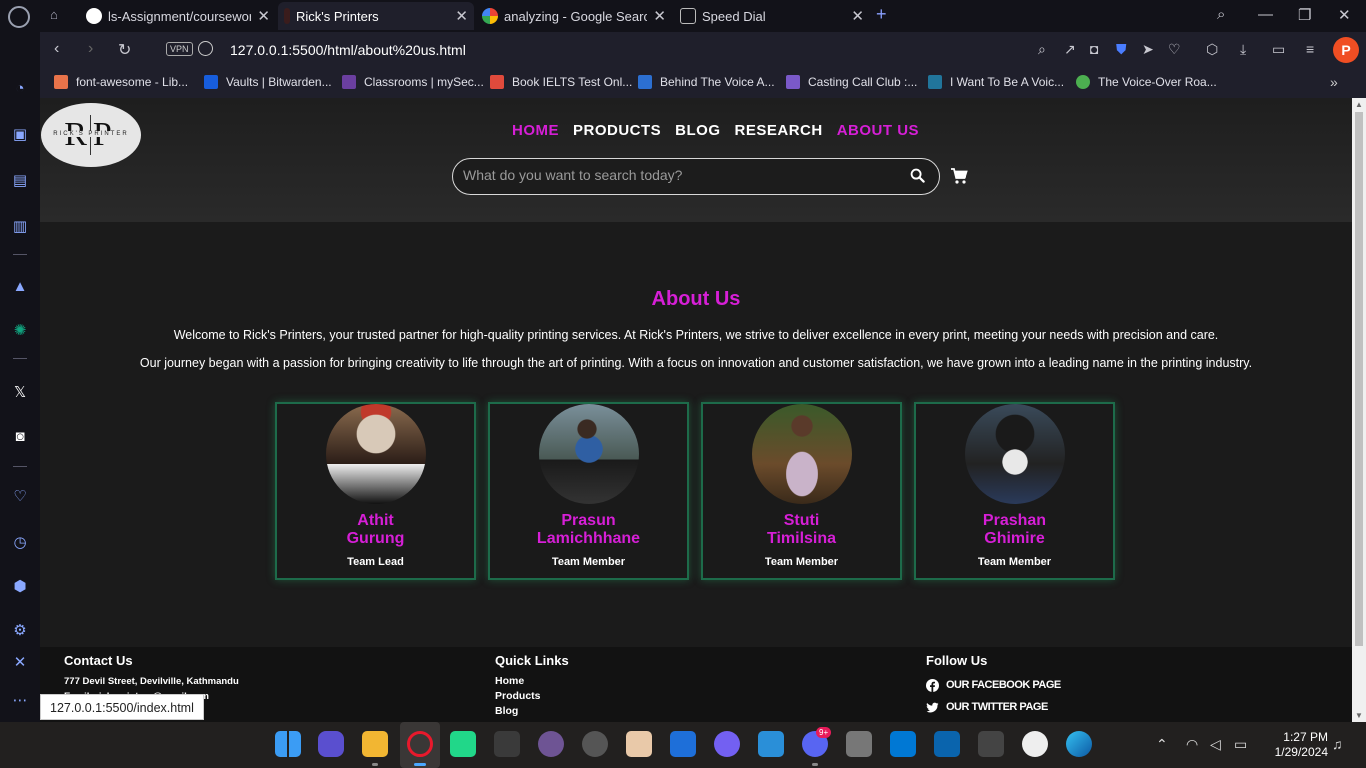 The image size is (1366, 768). I want to click on windows-start-icon, so click(288, 744).